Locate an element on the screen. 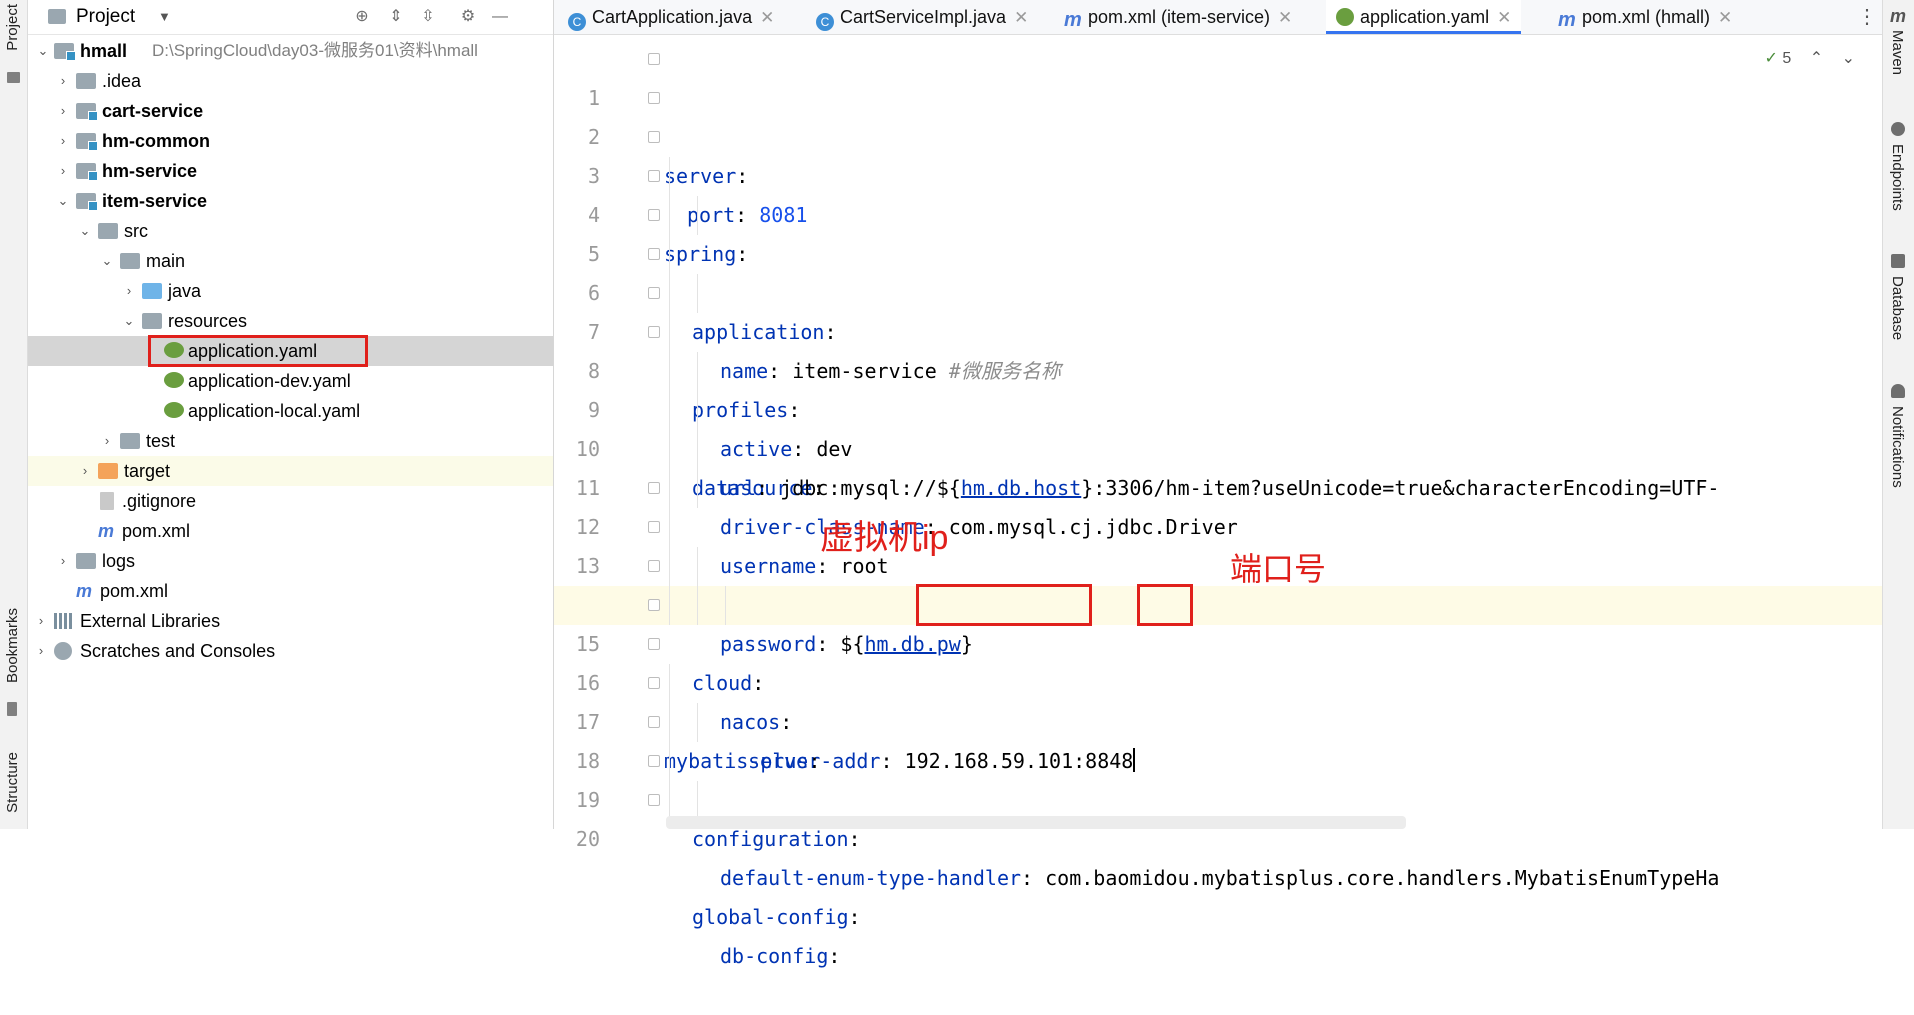  bell-icon is located at coordinates (1898, 391).